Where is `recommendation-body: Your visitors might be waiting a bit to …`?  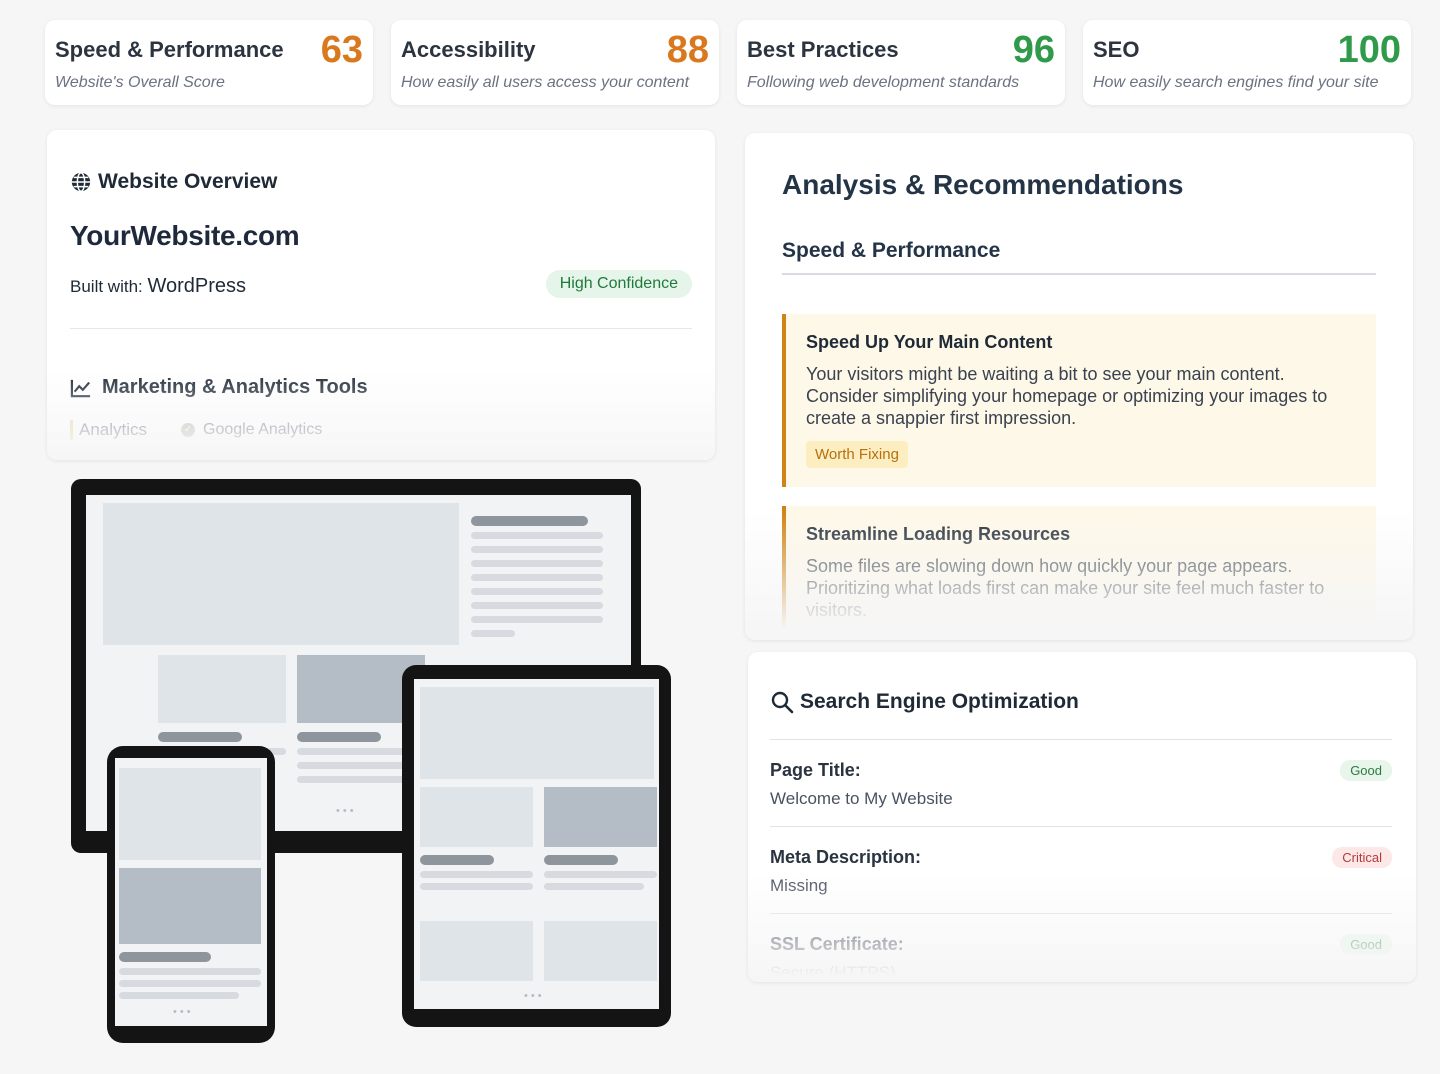
recommendation-body: Your visitors might be waiting a bit to … is located at coordinates (1067, 396).